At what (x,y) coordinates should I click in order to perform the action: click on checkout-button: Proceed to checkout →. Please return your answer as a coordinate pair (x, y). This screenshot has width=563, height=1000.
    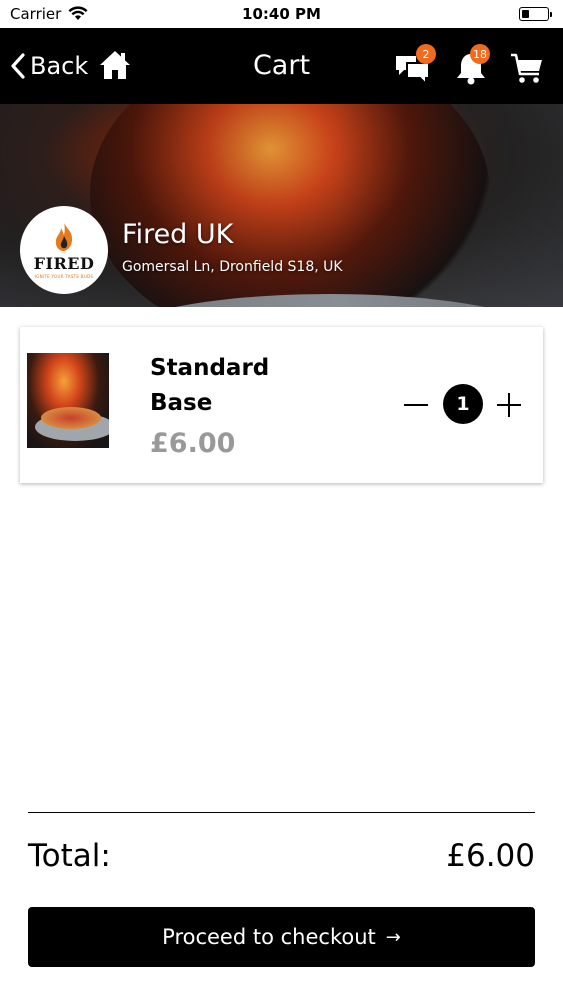
    Looking at the image, I should click on (281, 937).